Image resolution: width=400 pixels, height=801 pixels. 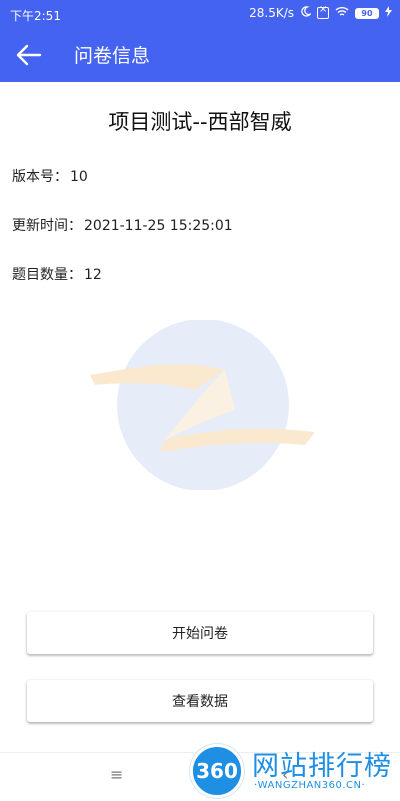 What do you see at coordinates (79, 177) in the screenshot?
I see `version-value: 10` at bounding box center [79, 177].